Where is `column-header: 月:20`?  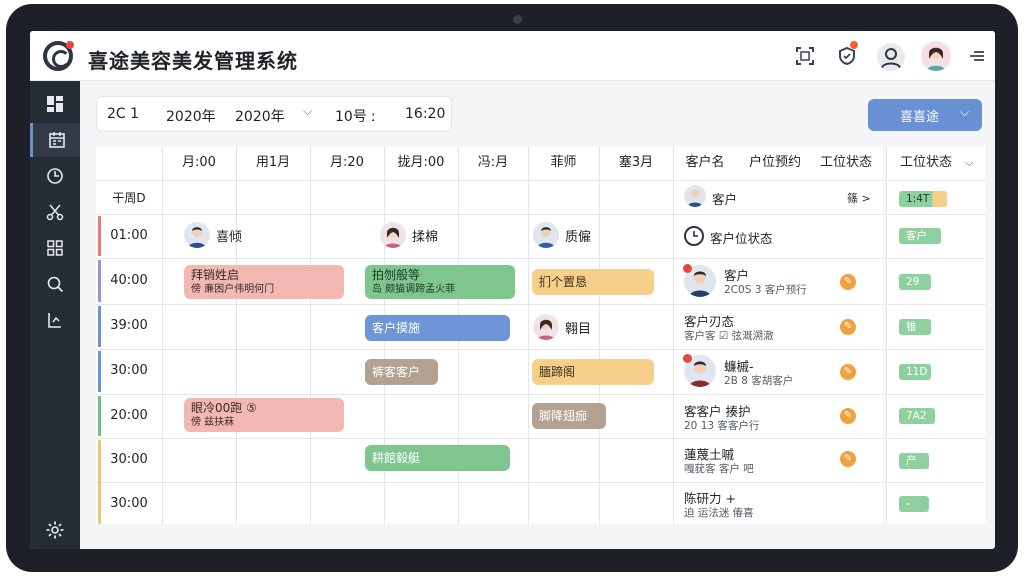
column-header: 月:20 is located at coordinates (347, 163).